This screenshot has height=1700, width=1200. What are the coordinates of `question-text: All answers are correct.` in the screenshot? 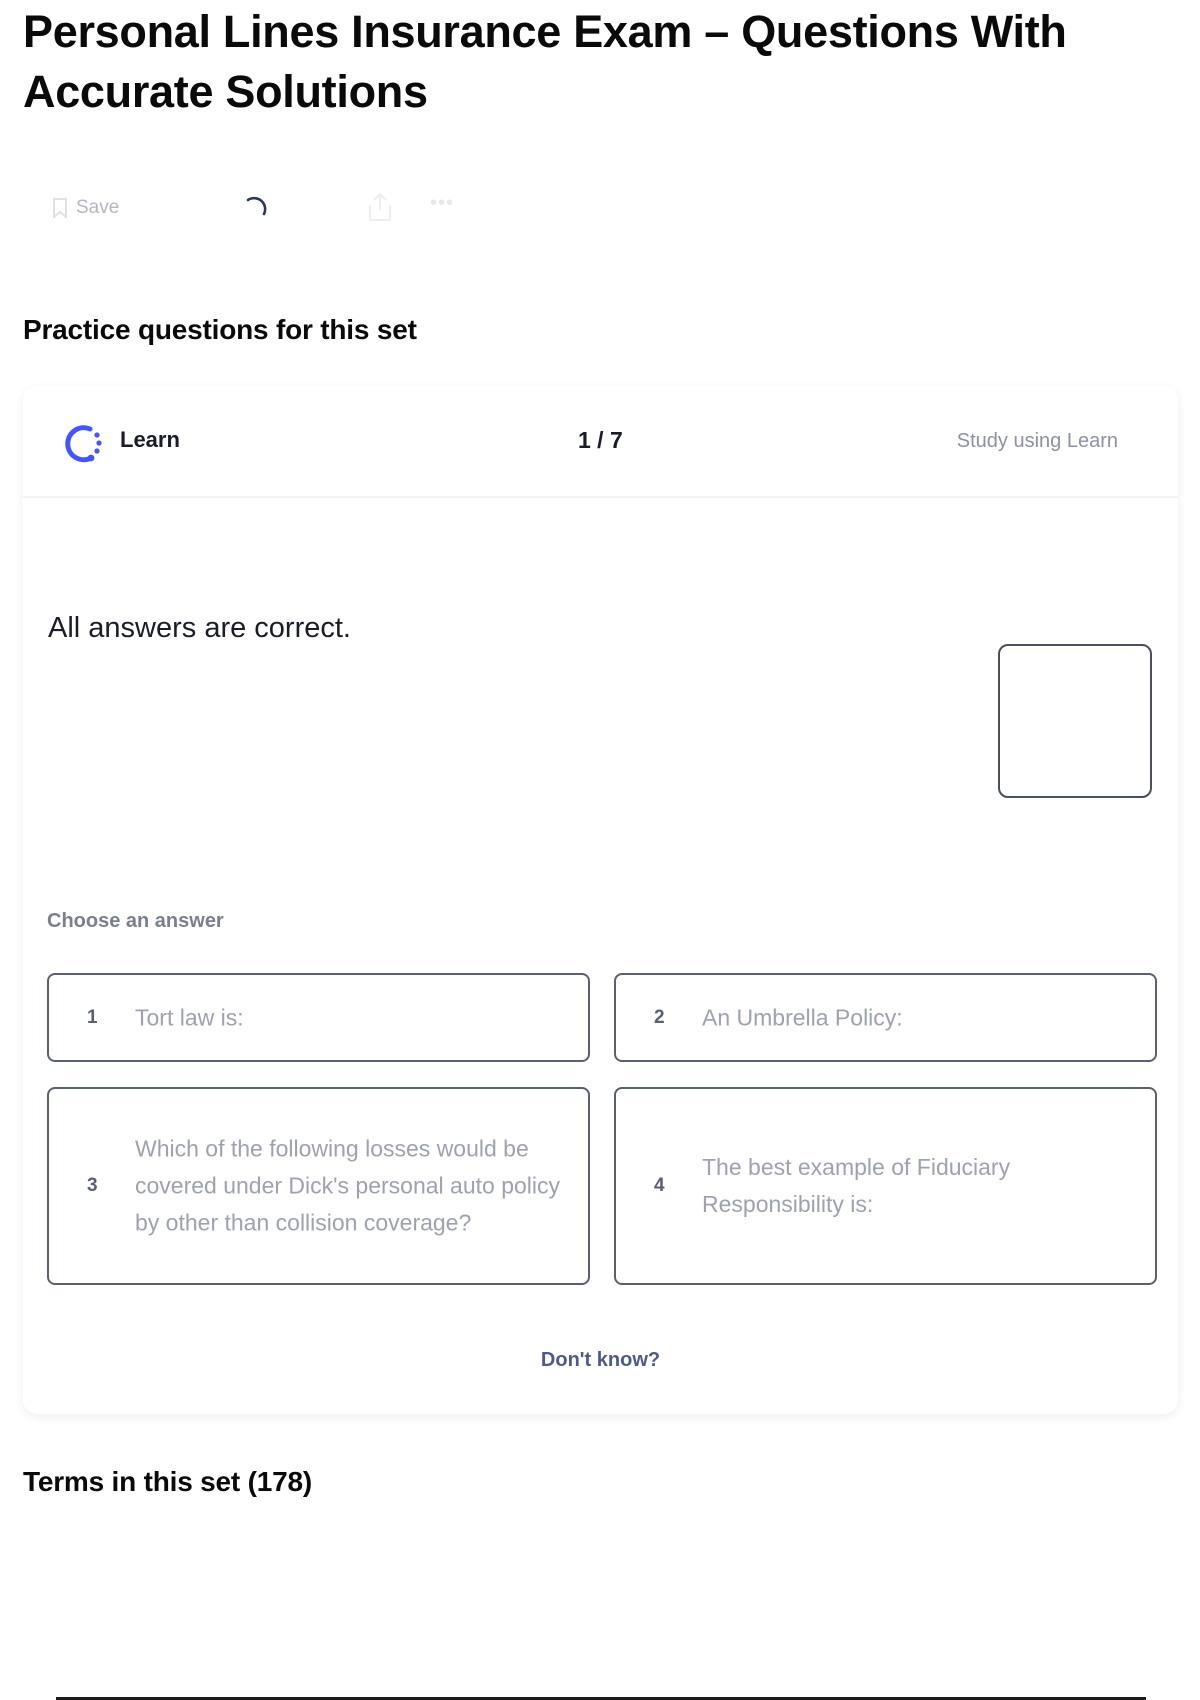 It's located at (199, 628).